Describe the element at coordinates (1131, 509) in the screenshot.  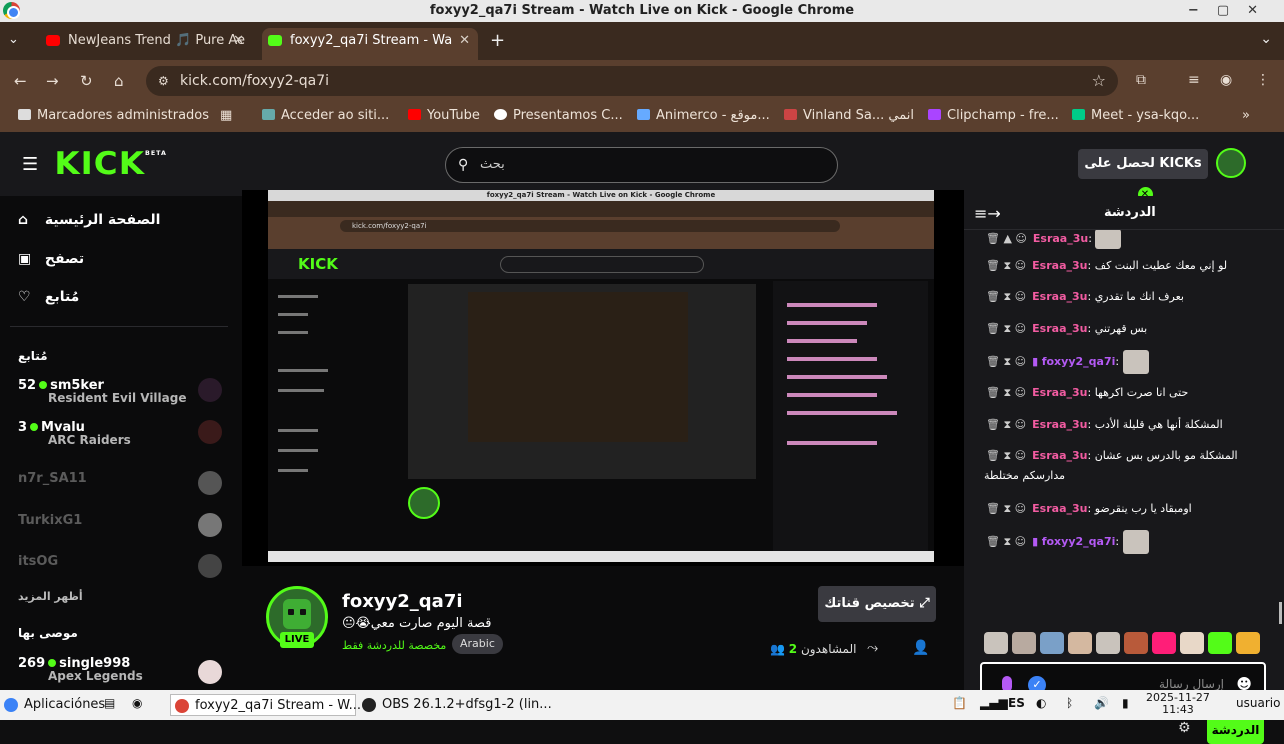
I see `chat-message: 🗑 ⧗ ☺ Esraa_3u: اومبقاد يا رب ينقرضو` at that location.